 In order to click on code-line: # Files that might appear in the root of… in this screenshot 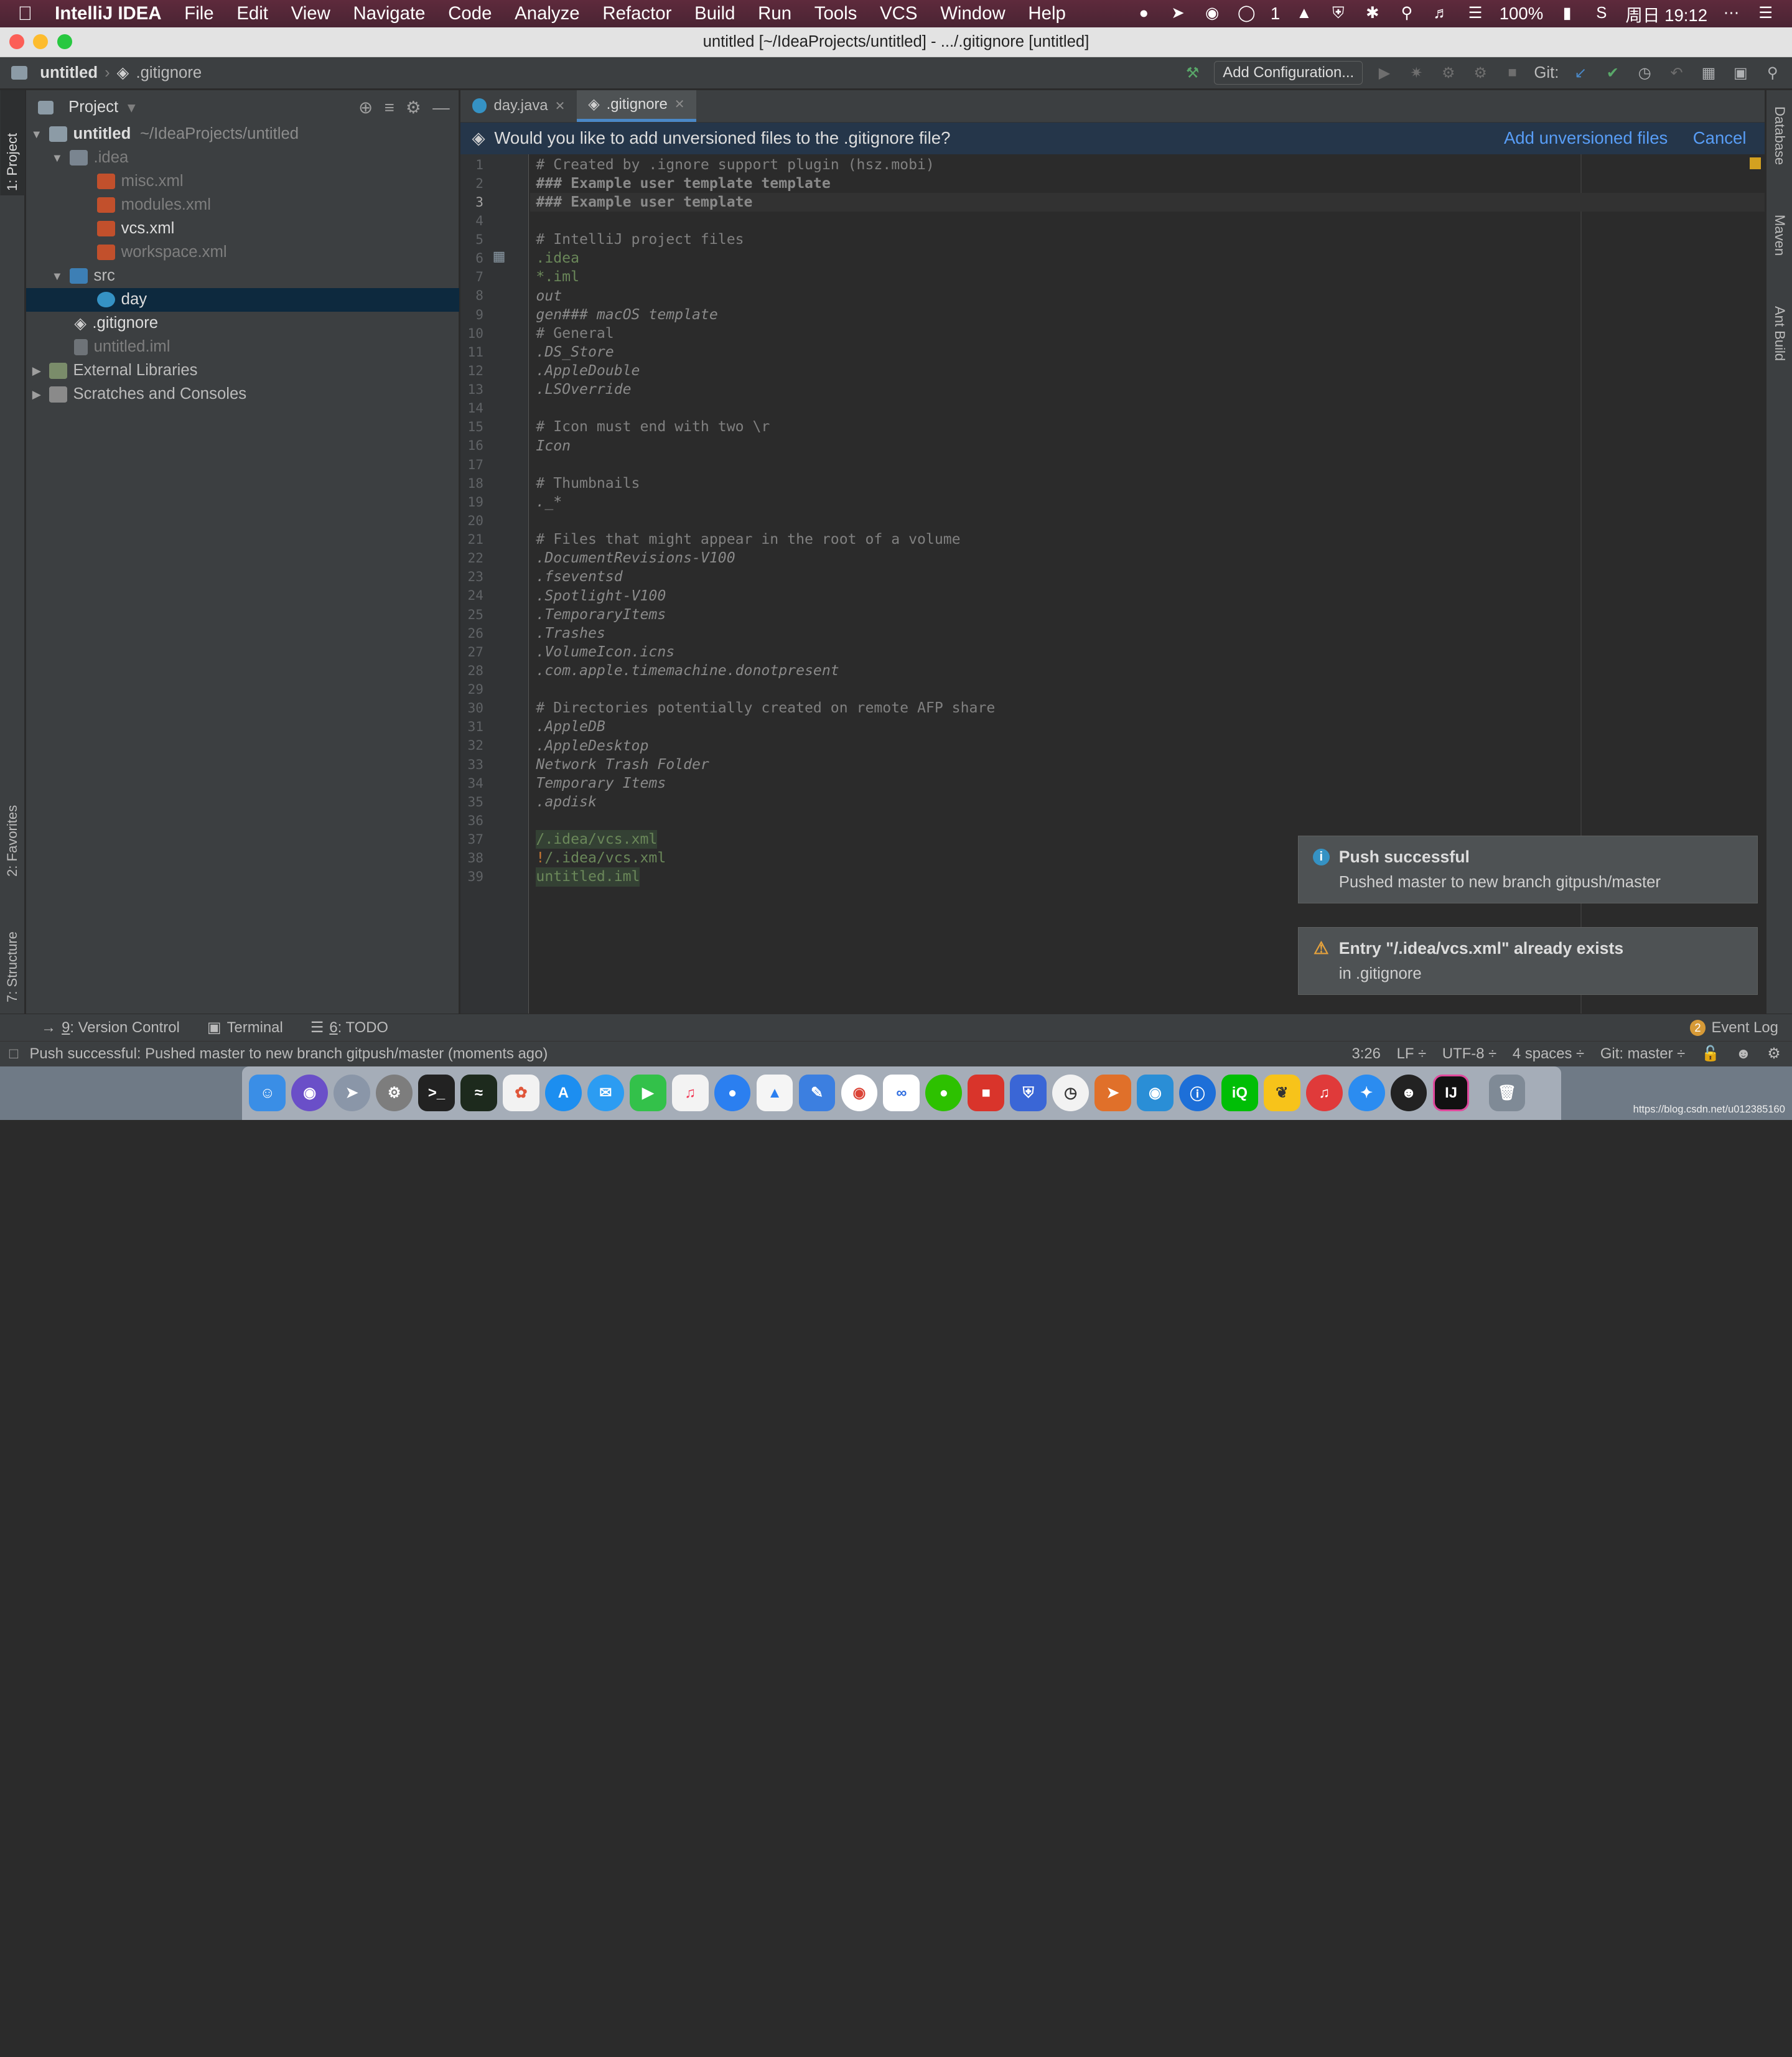, I will do `click(748, 539)`.